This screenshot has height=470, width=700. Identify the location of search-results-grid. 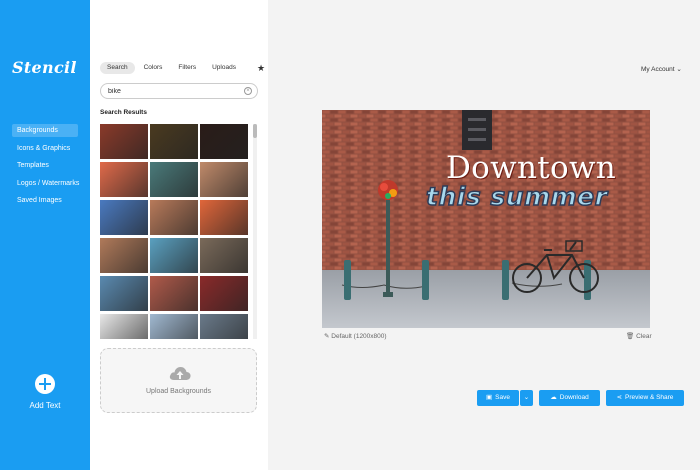
(176, 231).